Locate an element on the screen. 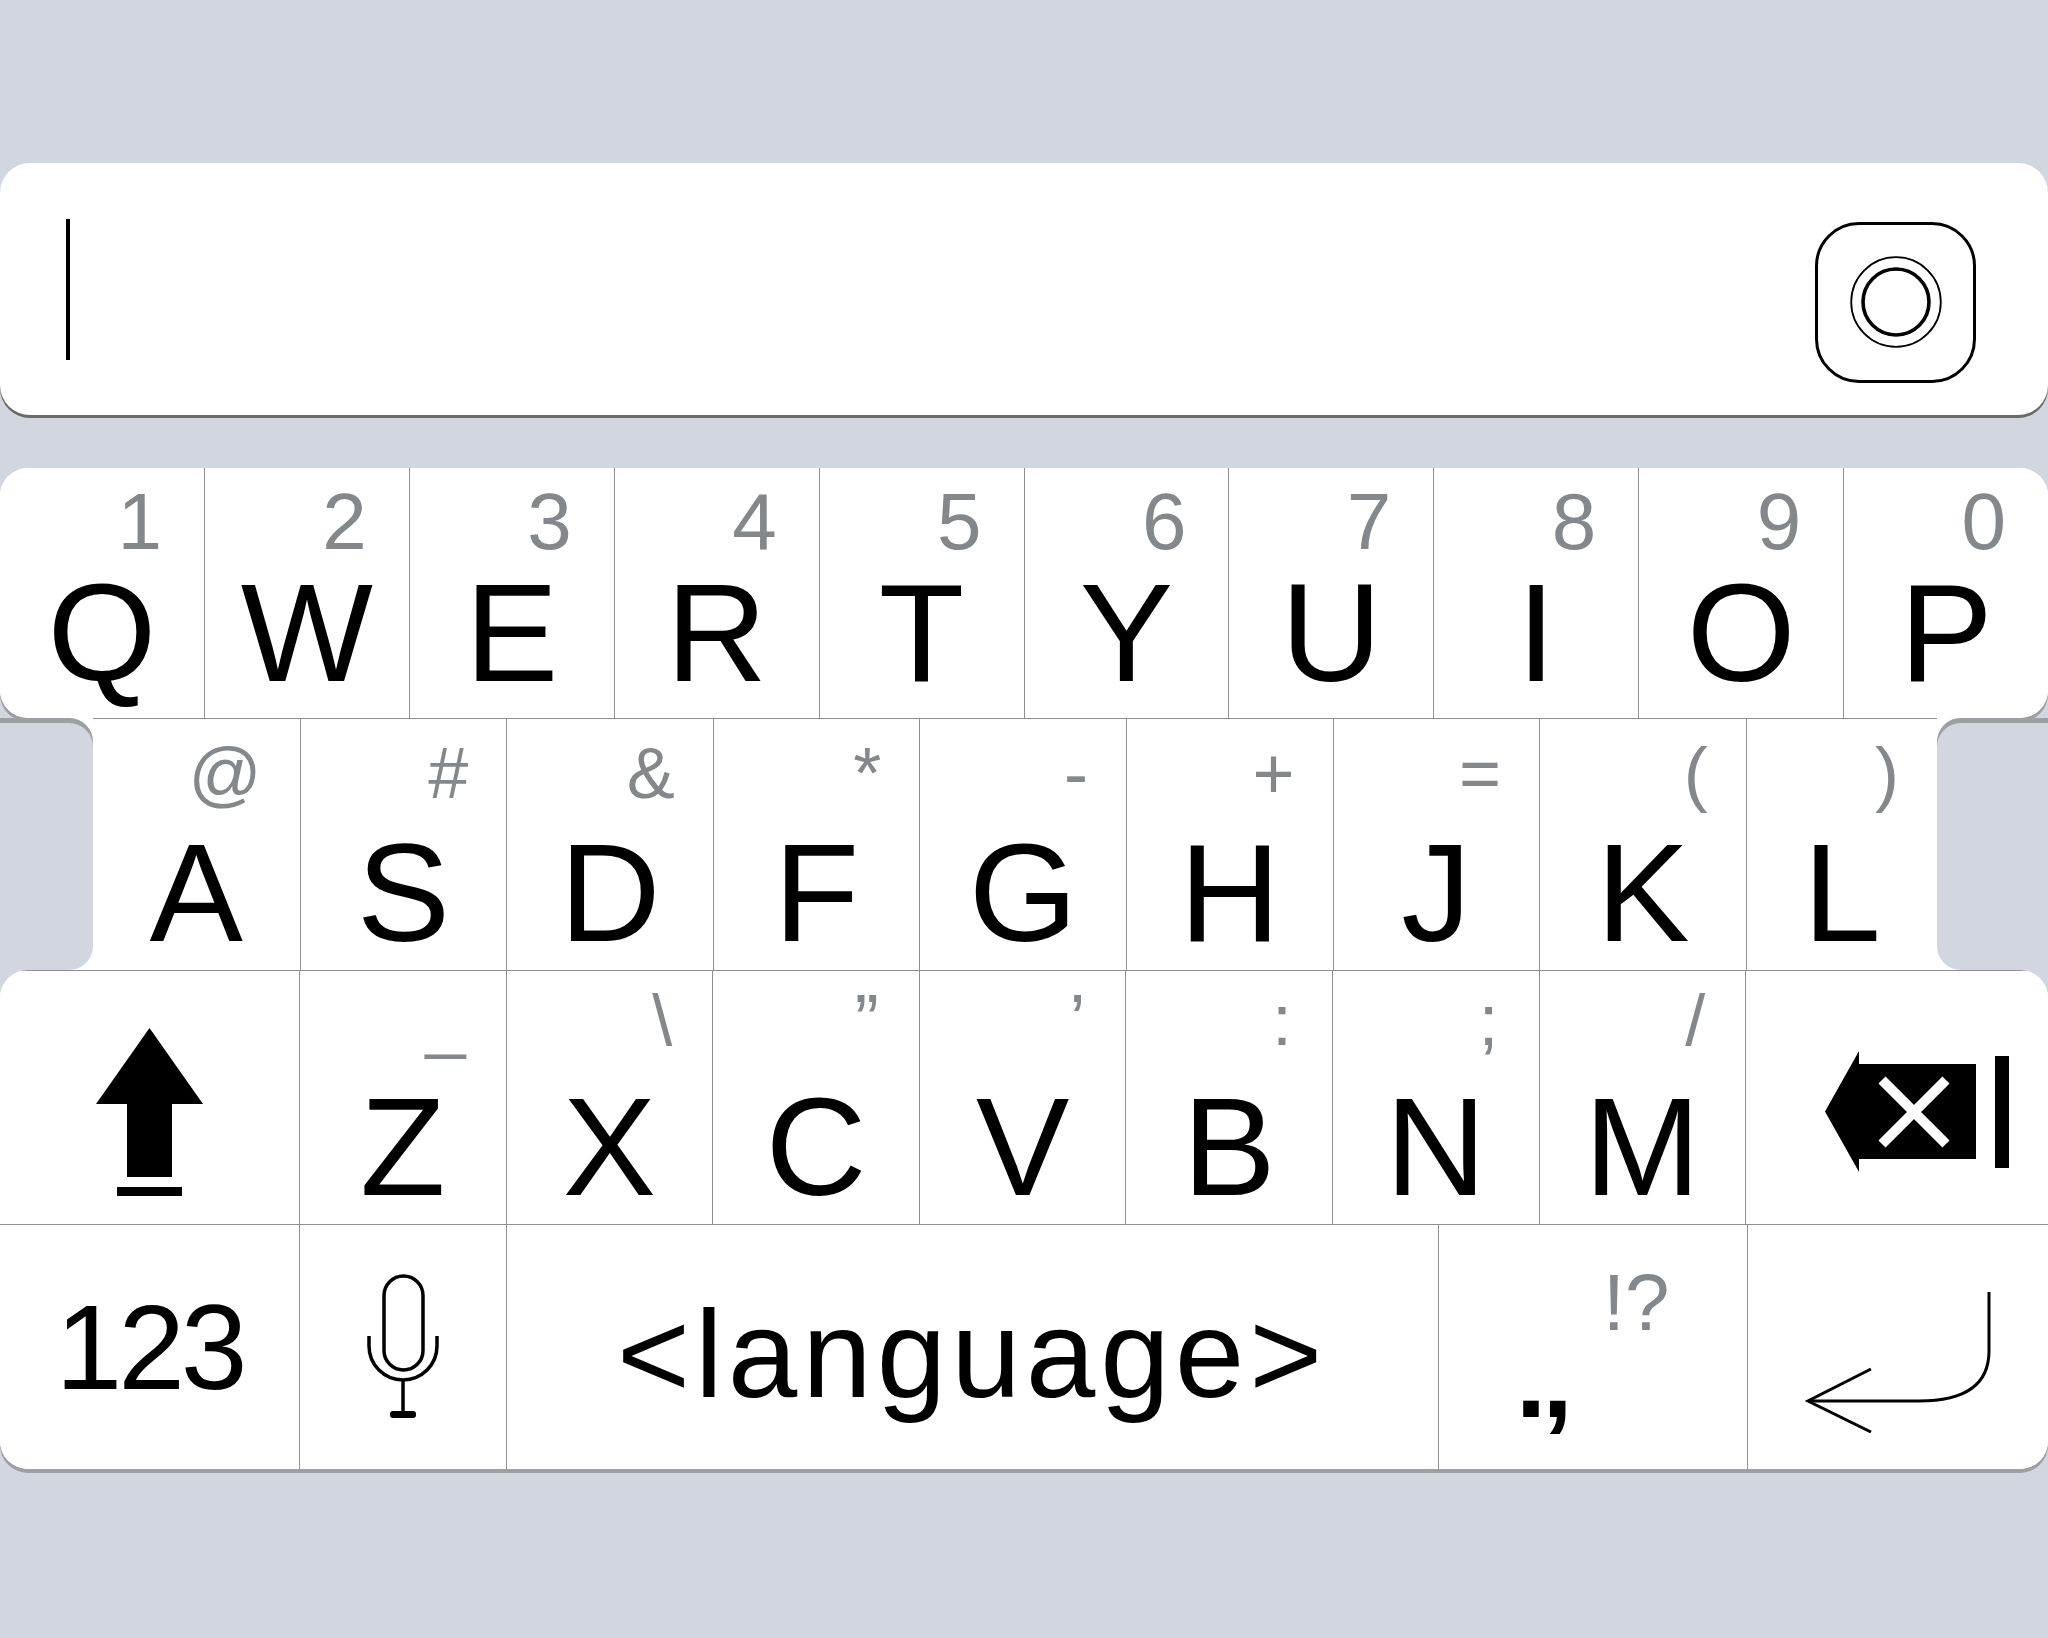 The image size is (2048, 1638). secondary-label: 5 is located at coordinates (959, 522).